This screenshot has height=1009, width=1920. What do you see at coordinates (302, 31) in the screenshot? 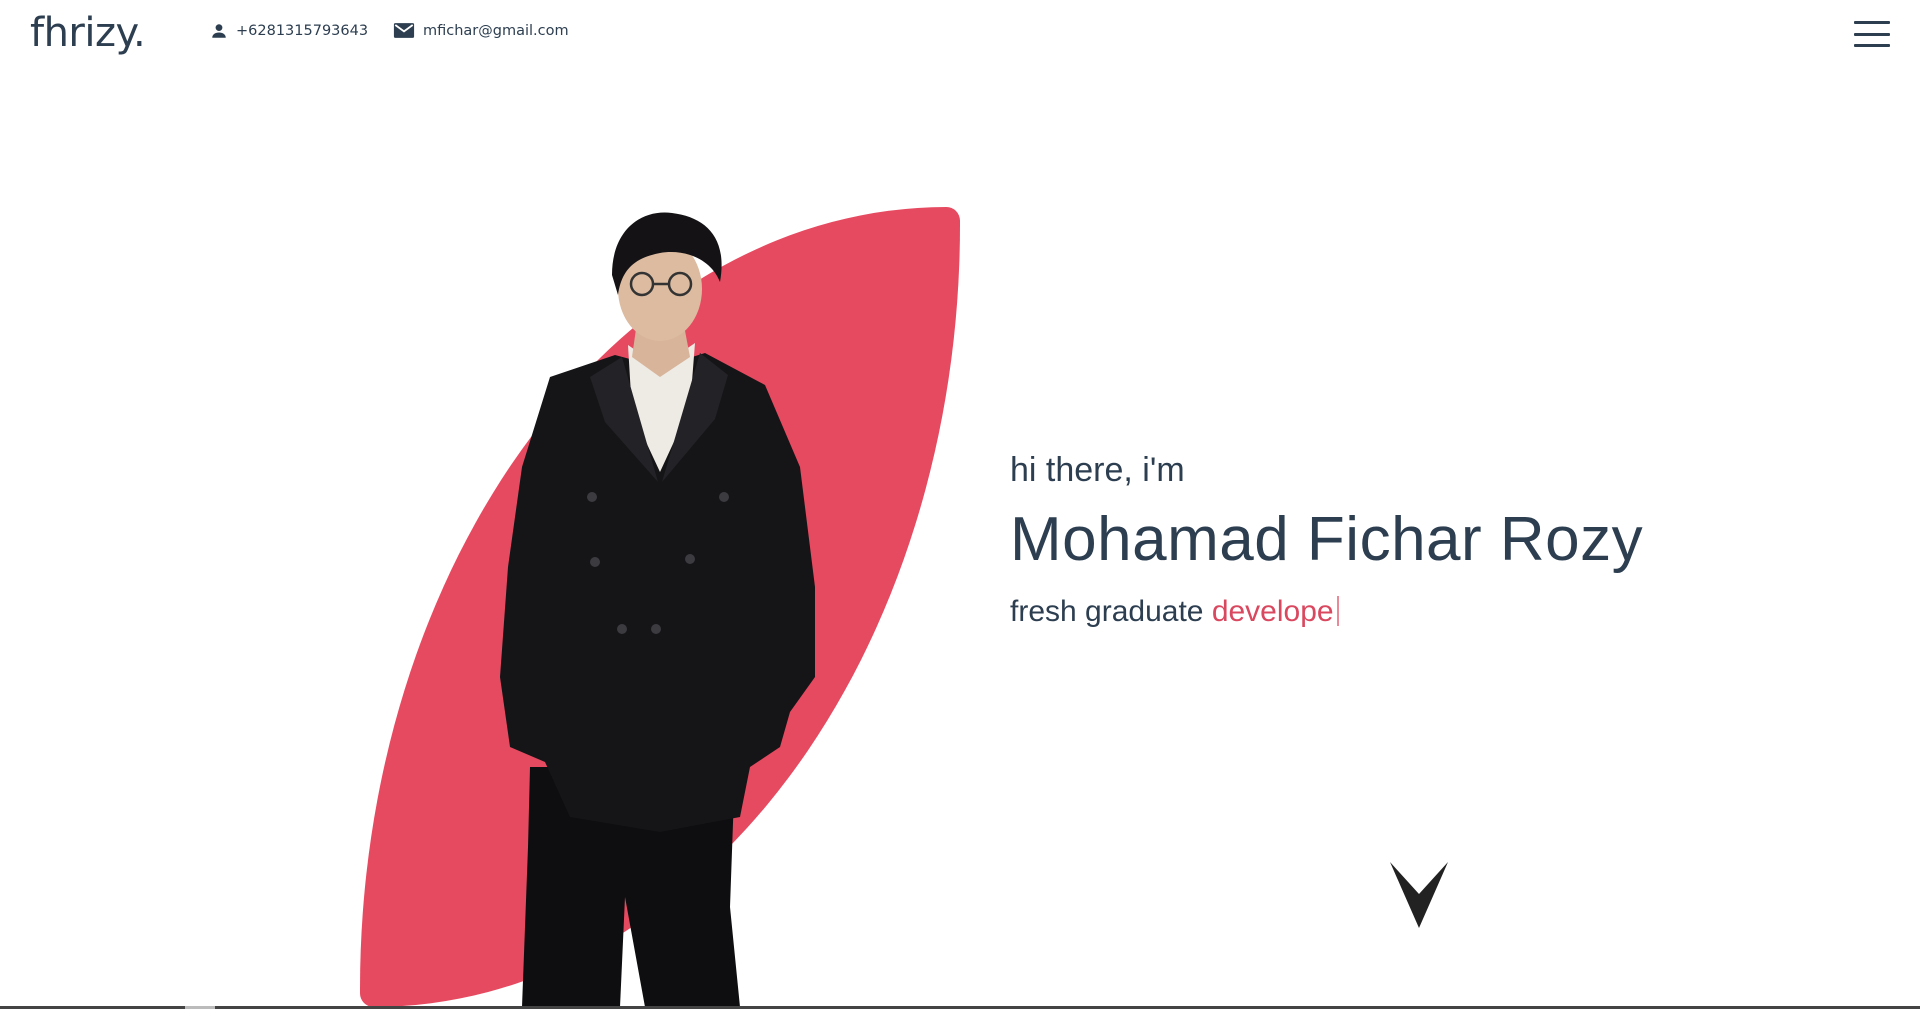
I see `phone-number: +6281315793643` at bounding box center [302, 31].